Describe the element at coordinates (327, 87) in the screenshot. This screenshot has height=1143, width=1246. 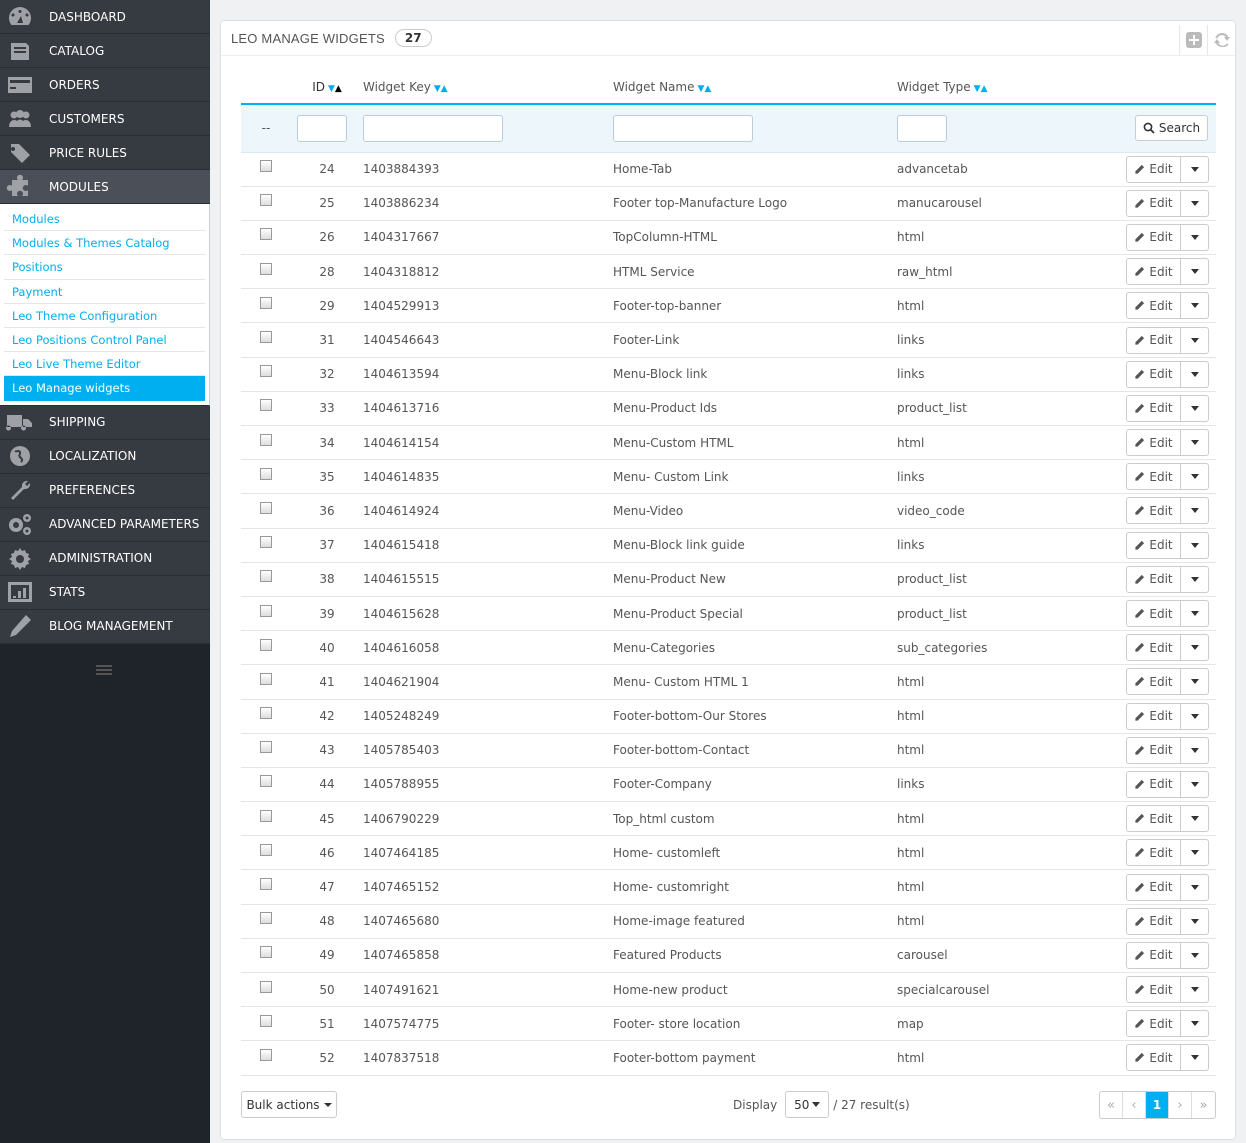
I see `header-id: ID ▼▲` at that location.